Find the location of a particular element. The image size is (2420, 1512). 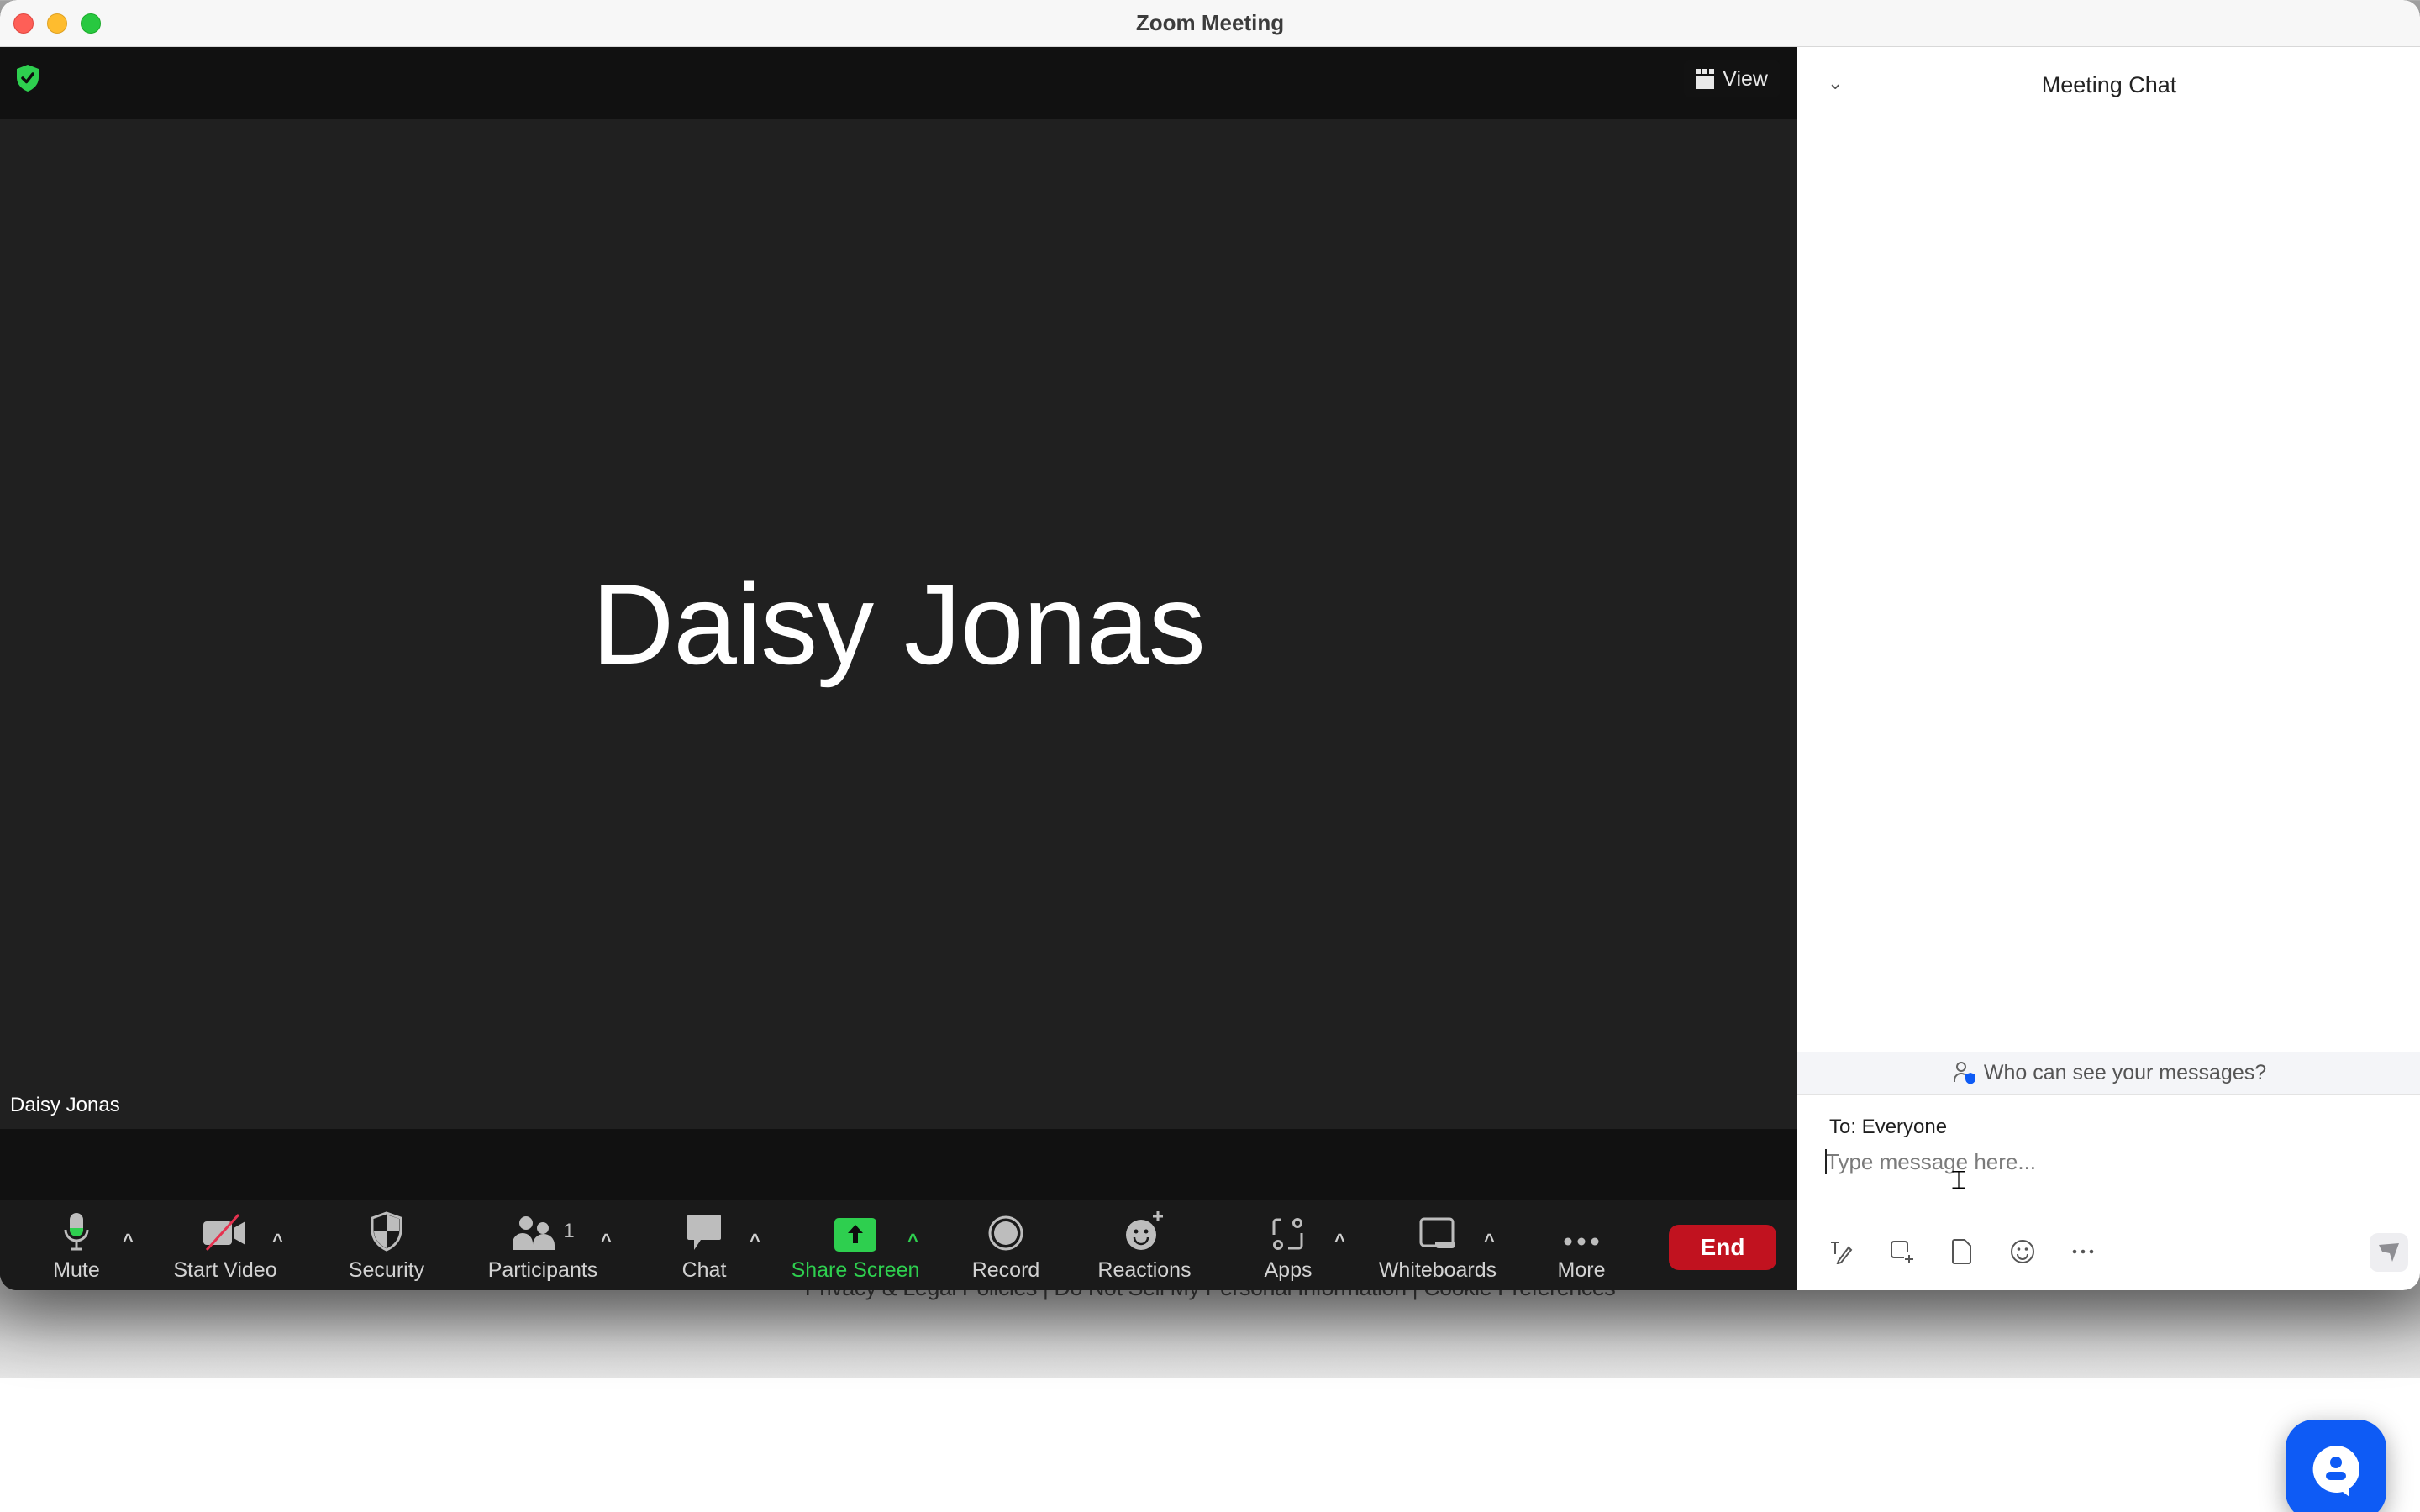

format-text-button is located at coordinates (1842, 1251).